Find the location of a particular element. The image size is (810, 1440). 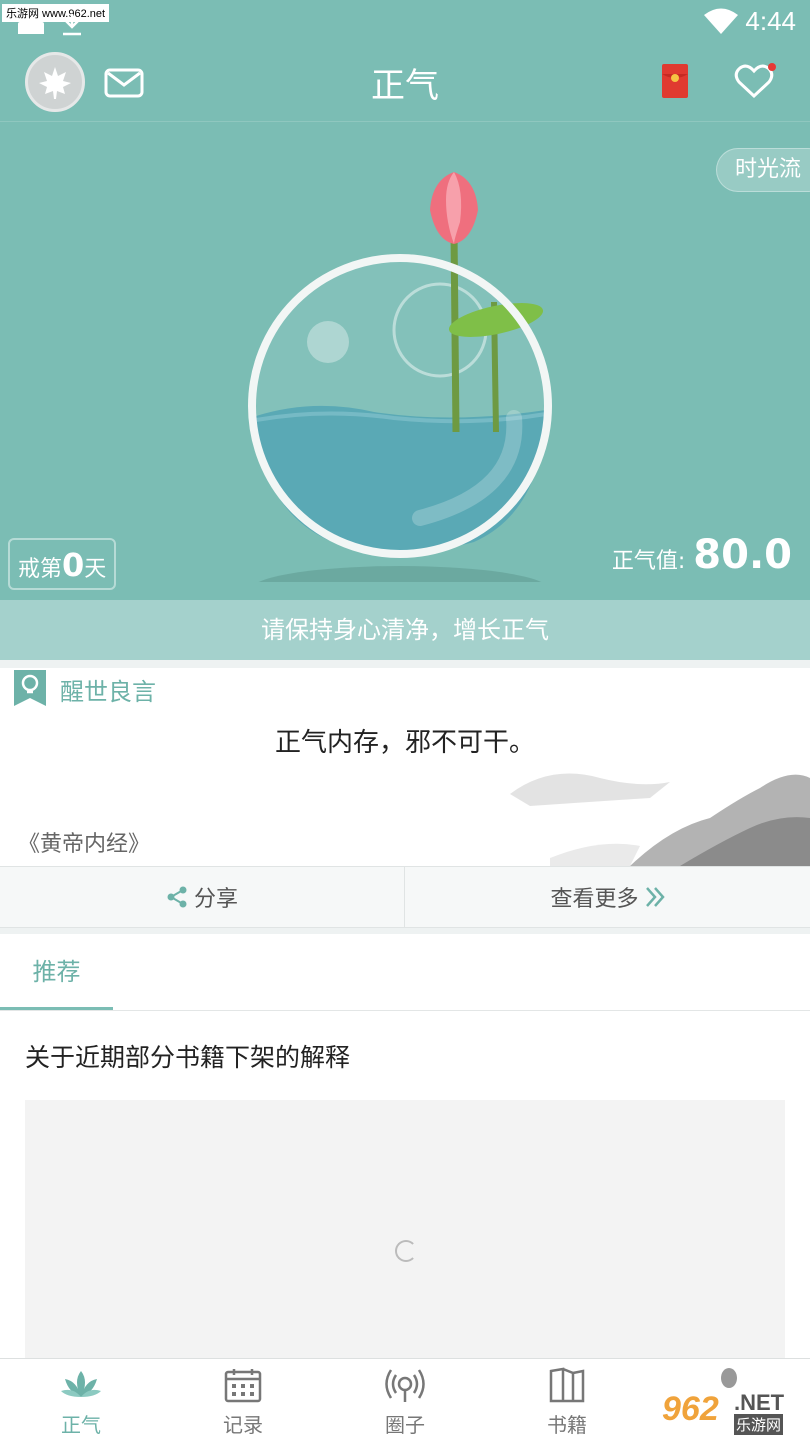

nav-label: 正气 is located at coordinates (81, 1425).